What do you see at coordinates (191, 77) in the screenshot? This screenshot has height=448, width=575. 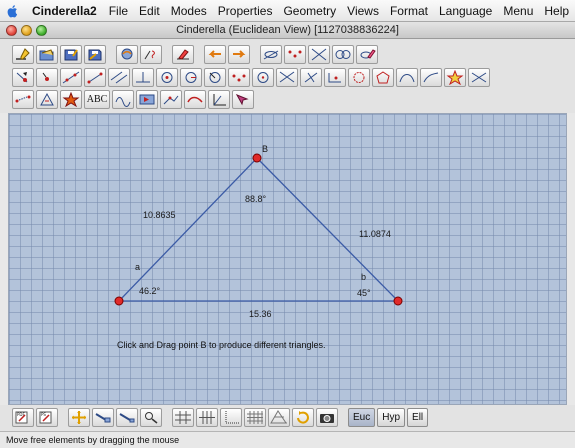 I see `circle-radius-button` at bounding box center [191, 77].